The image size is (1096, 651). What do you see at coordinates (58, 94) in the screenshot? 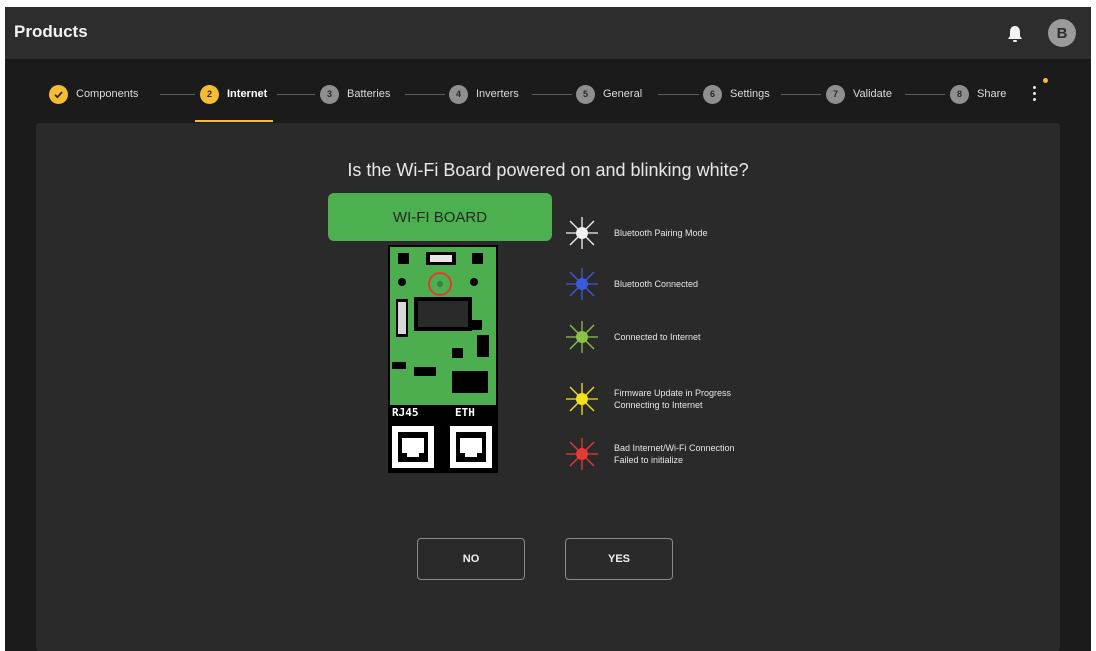
I see `check-icon` at bounding box center [58, 94].